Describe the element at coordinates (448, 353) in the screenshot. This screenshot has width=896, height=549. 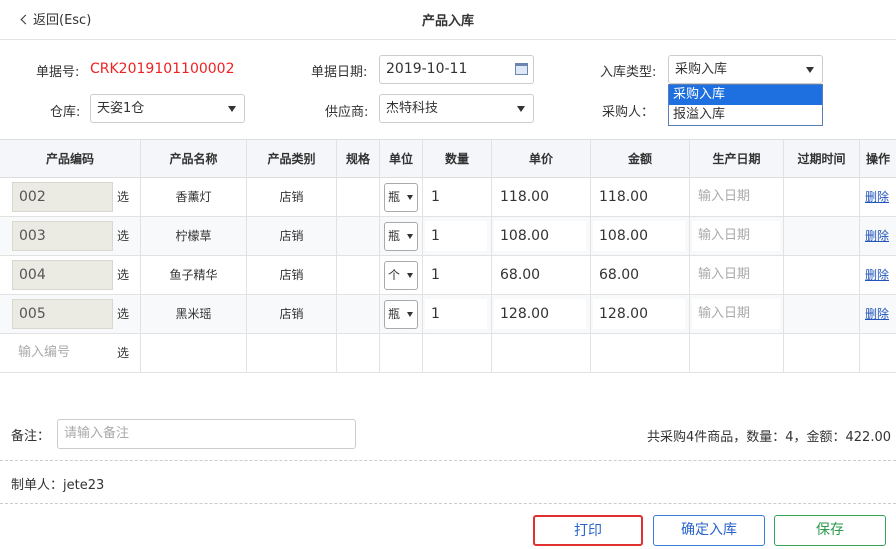
I see `table-row-new: 输入编号 选` at that location.